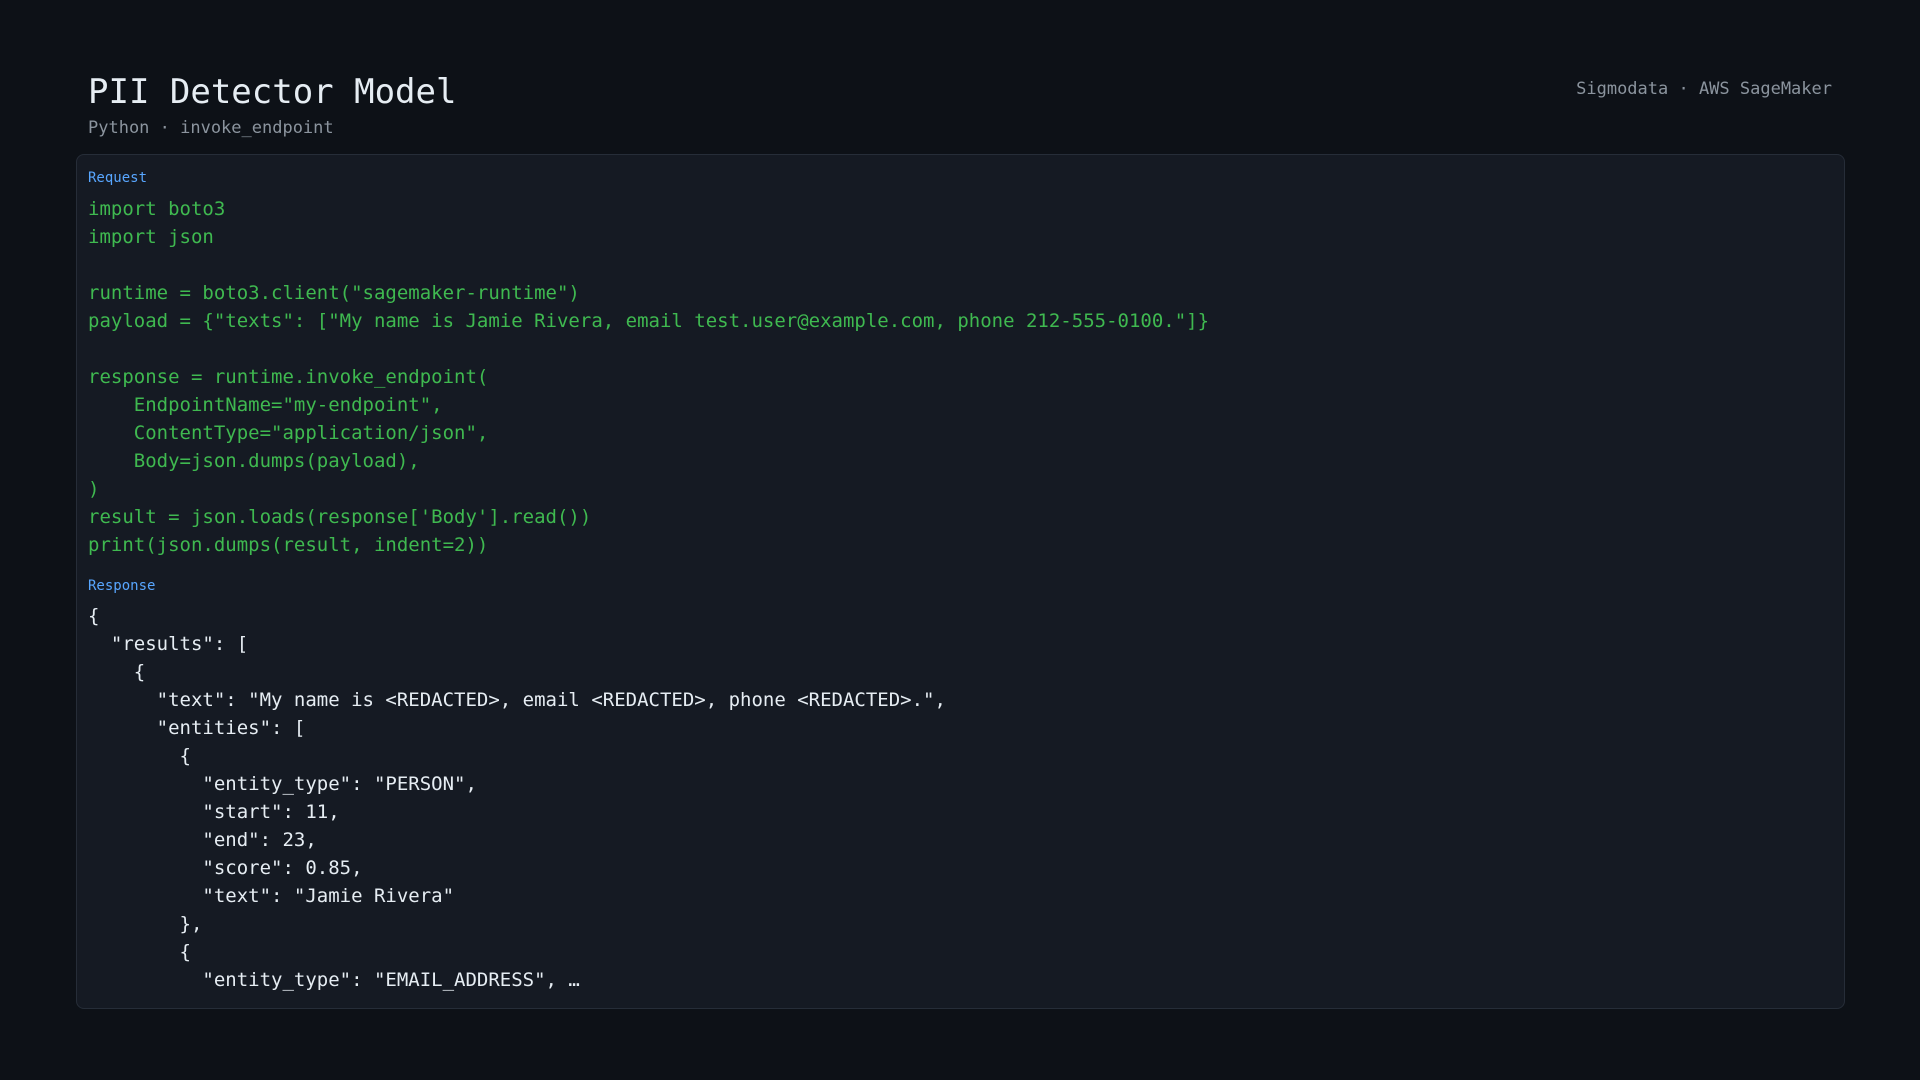 The width and height of the screenshot is (1920, 1080). Describe the element at coordinates (272, 92) in the screenshot. I see `page-title: PII Detector Model` at that location.